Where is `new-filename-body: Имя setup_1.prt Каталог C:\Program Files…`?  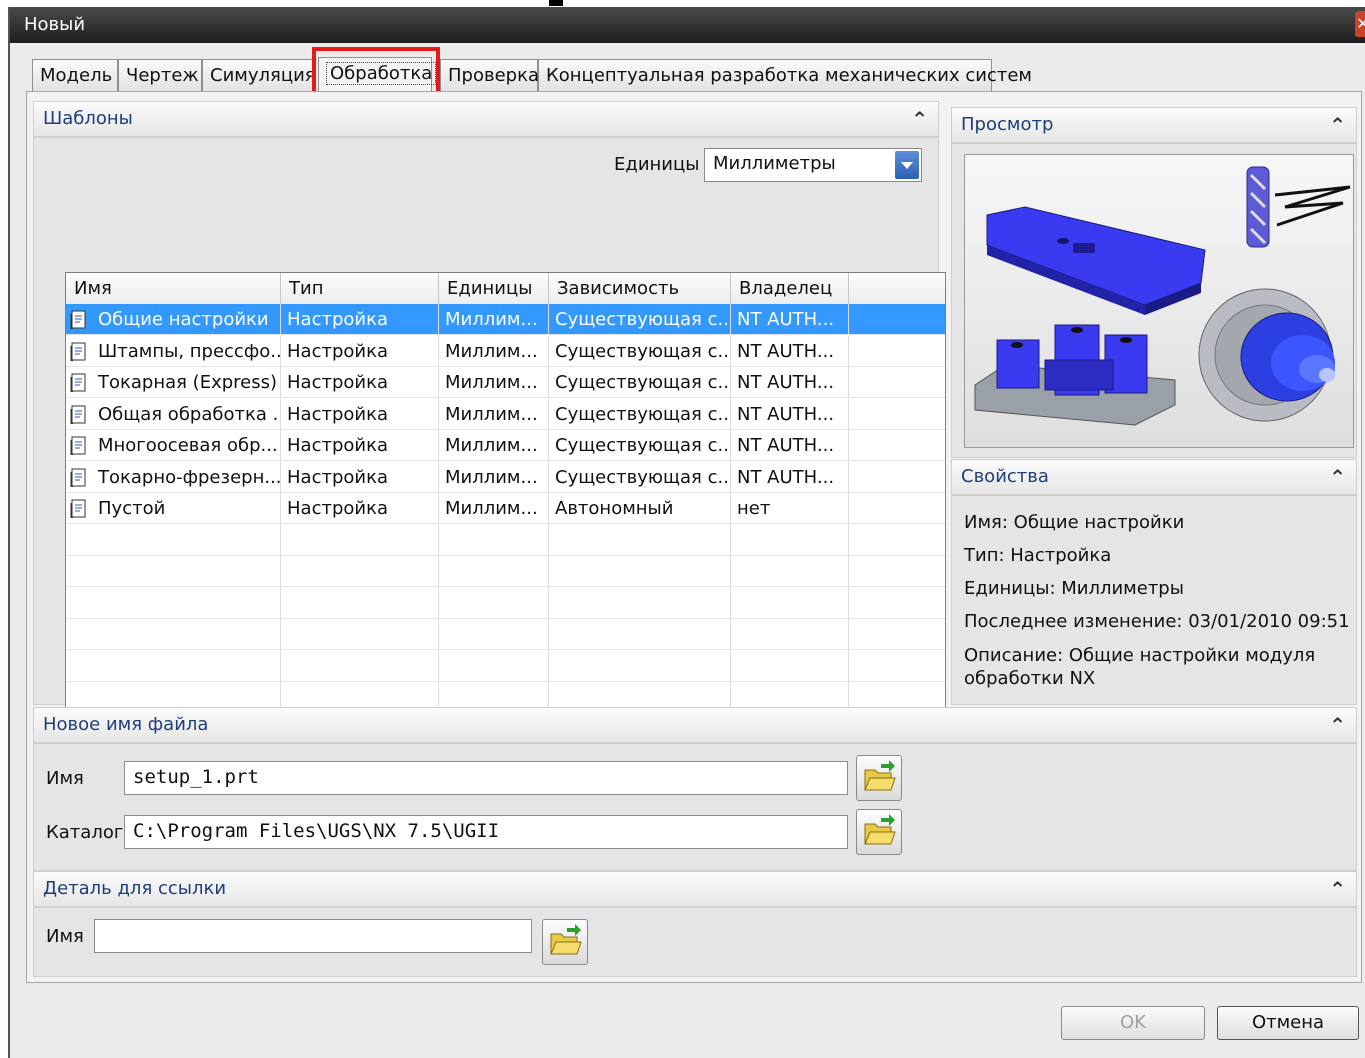 new-filename-body: Имя setup_1.prt Каталог C:\Program Files… is located at coordinates (695, 807).